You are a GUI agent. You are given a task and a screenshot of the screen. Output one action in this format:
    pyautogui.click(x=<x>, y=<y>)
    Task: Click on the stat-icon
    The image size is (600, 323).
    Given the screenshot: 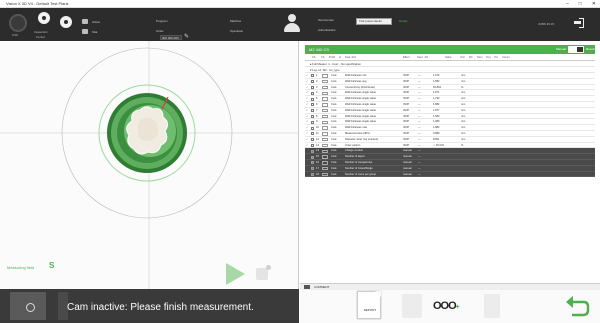 What is the action you would take?
    pyautogui.click(x=85, y=31)
    